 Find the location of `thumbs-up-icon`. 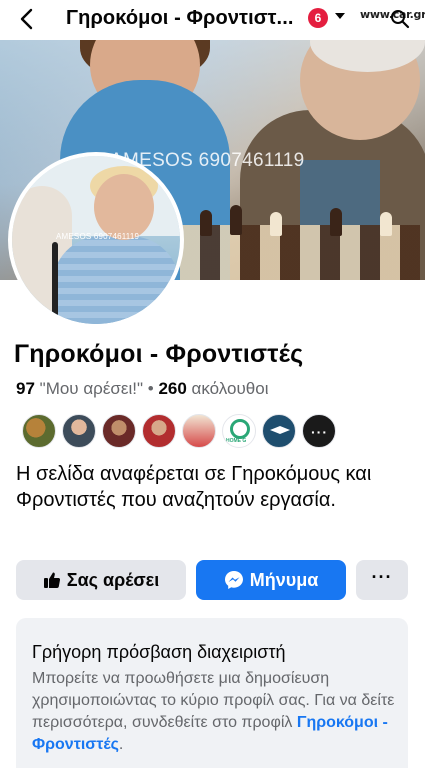

thumbs-up-icon is located at coordinates (51, 580).